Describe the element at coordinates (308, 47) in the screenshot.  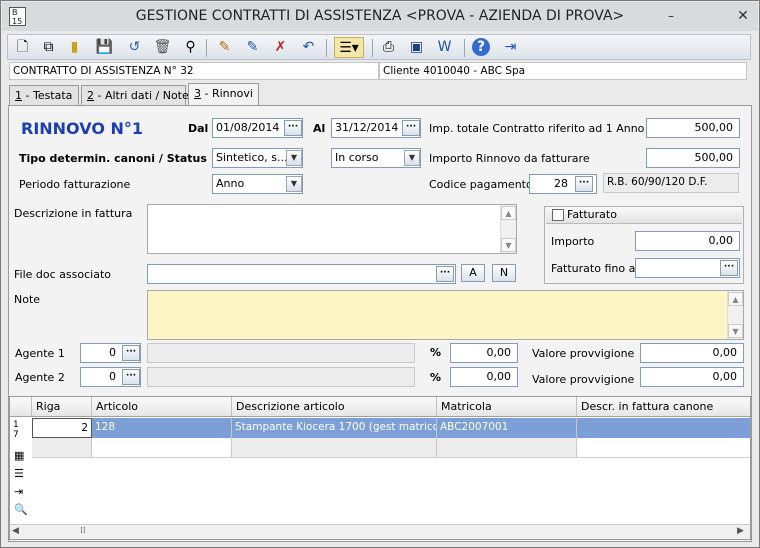
I see `edit-undo-icon: ↶` at that location.